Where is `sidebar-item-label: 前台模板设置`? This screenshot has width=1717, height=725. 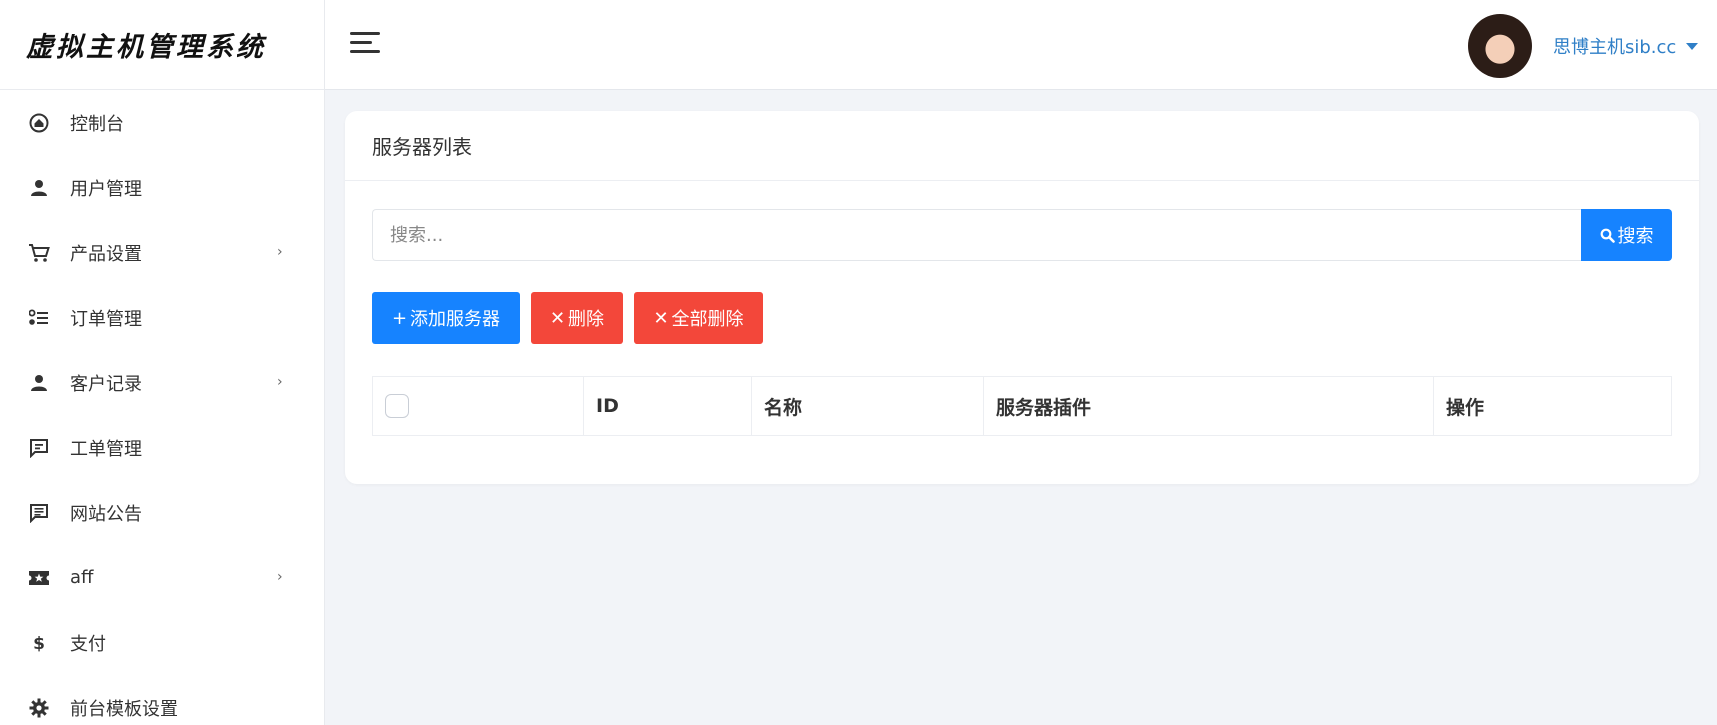 sidebar-item-label: 前台模板设置 is located at coordinates (124, 709).